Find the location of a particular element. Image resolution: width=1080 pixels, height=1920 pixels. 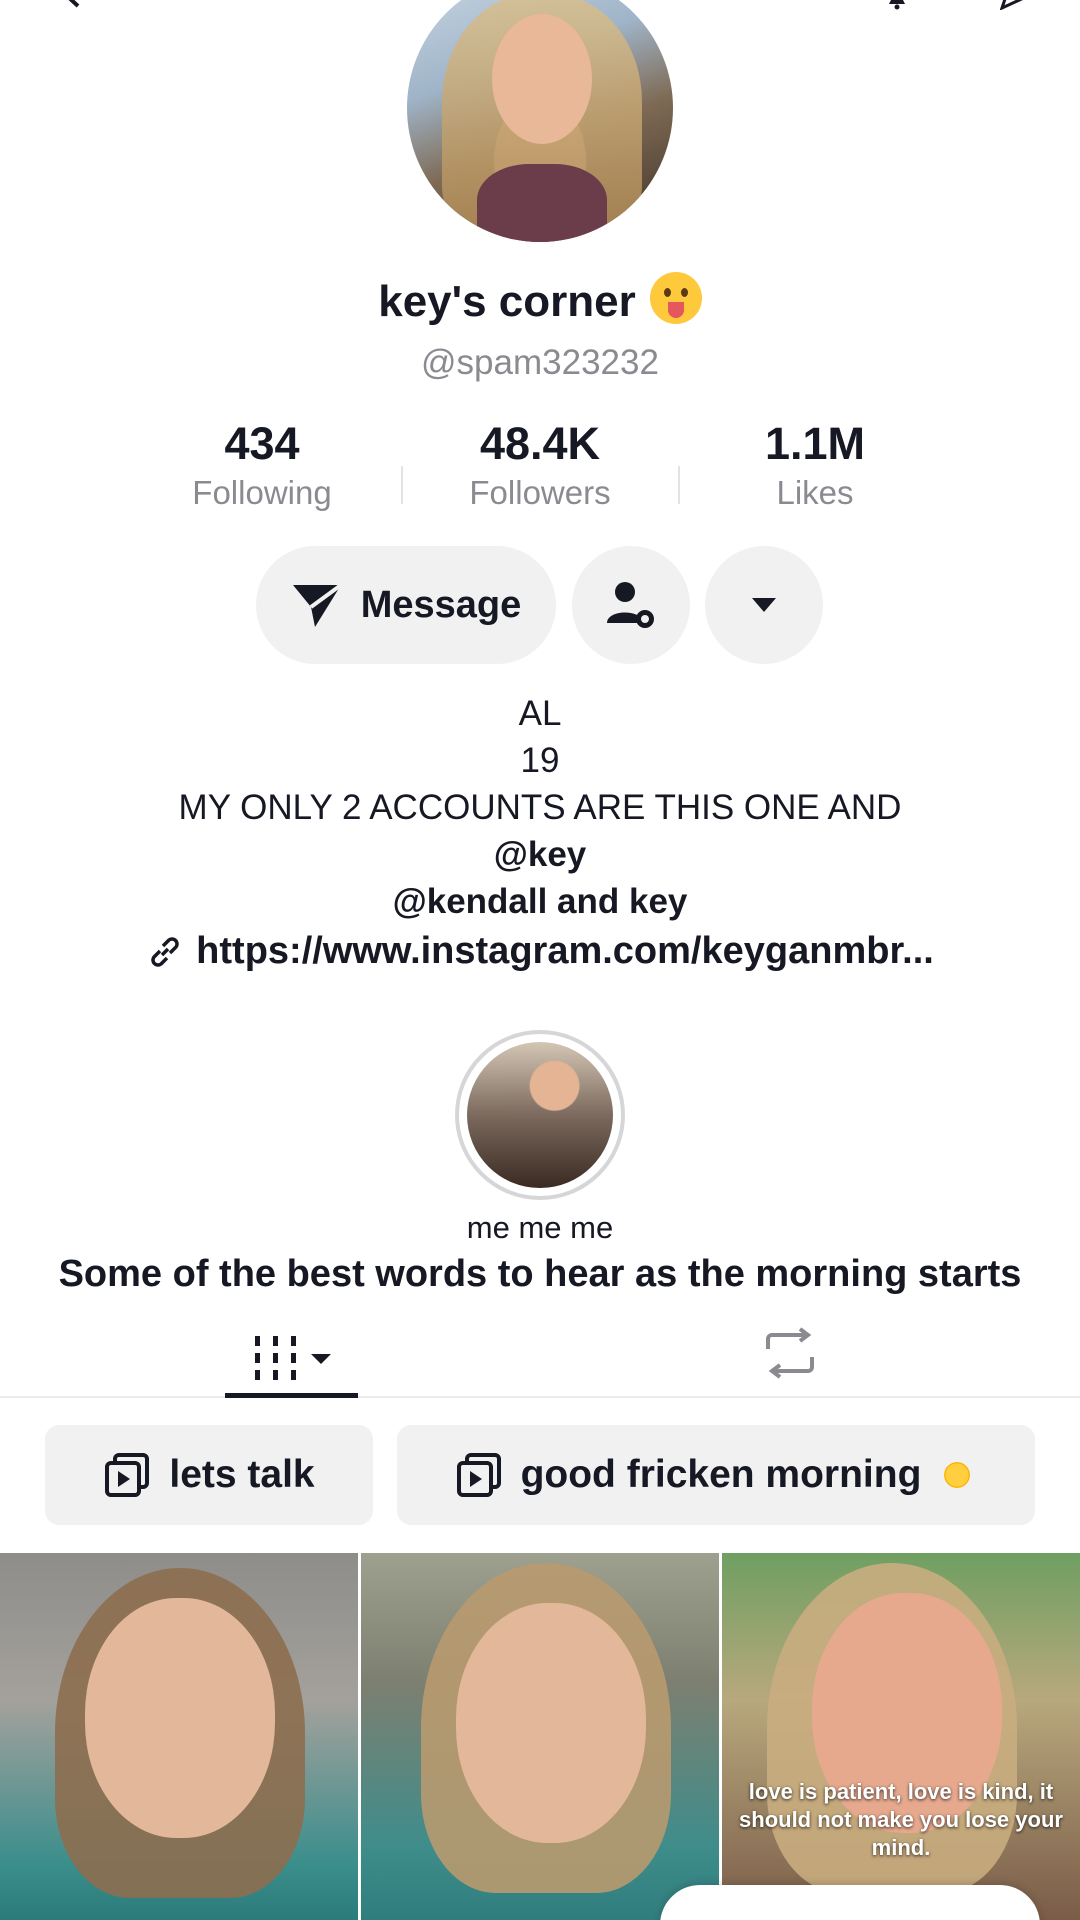

suggested-dropdown-button is located at coordinates (764, 605).